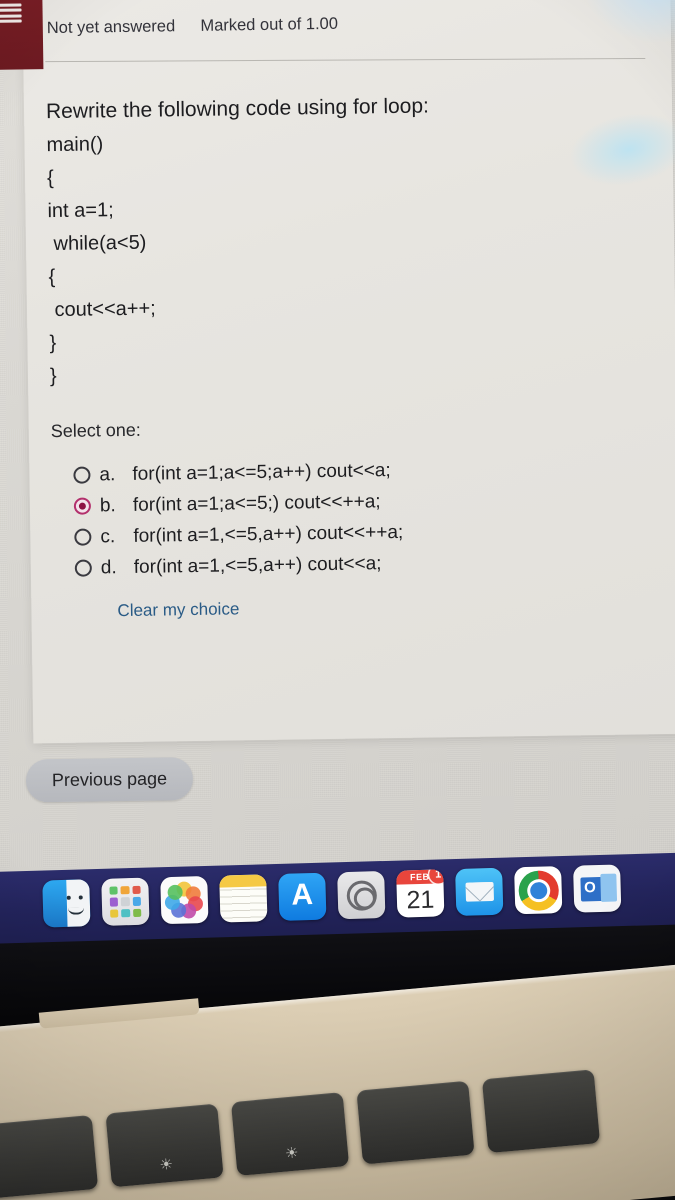  I want to click on option-letter: d., so click(108, 568).